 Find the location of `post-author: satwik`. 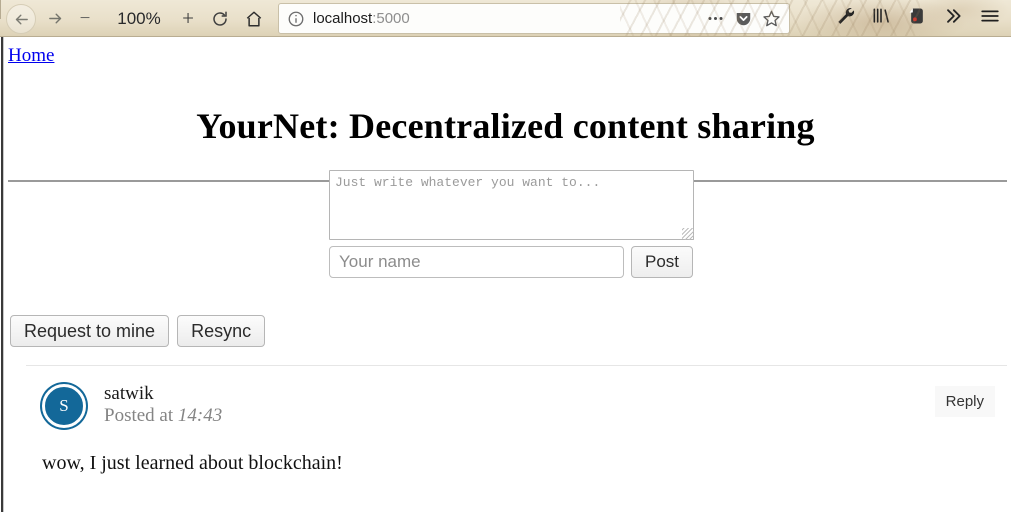

post-author: satwik is located at coordinates (129, 393).